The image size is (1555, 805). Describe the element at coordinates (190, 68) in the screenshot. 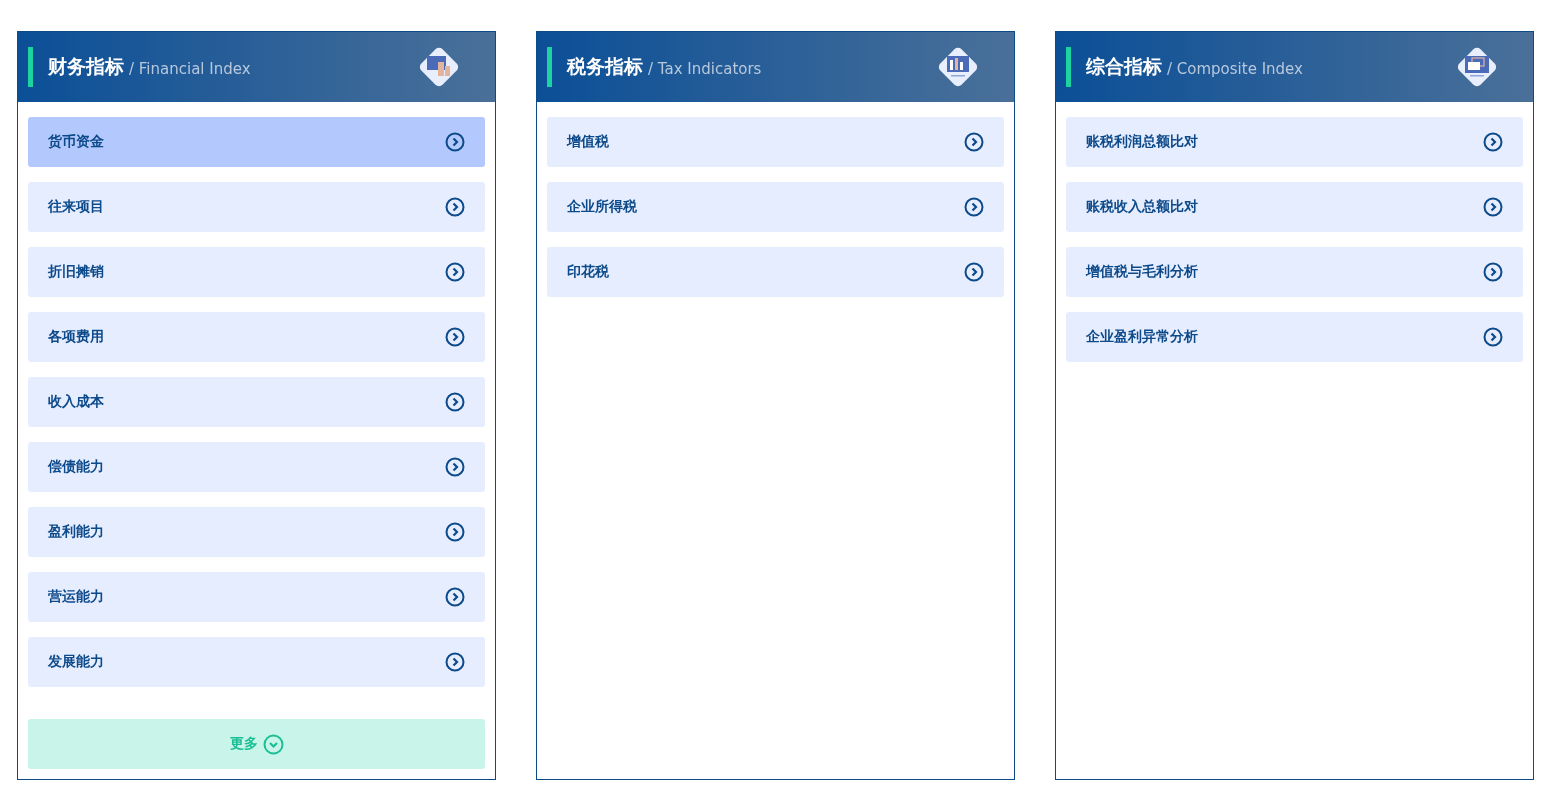

I see `panel-subtitle: / Financial Index` at that location.